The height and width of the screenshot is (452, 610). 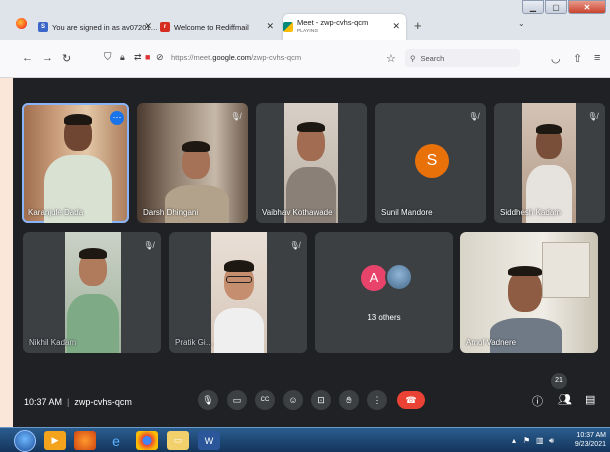 I want to click on participant-tile: Amol Vadnere, so click(x=529, y=292).